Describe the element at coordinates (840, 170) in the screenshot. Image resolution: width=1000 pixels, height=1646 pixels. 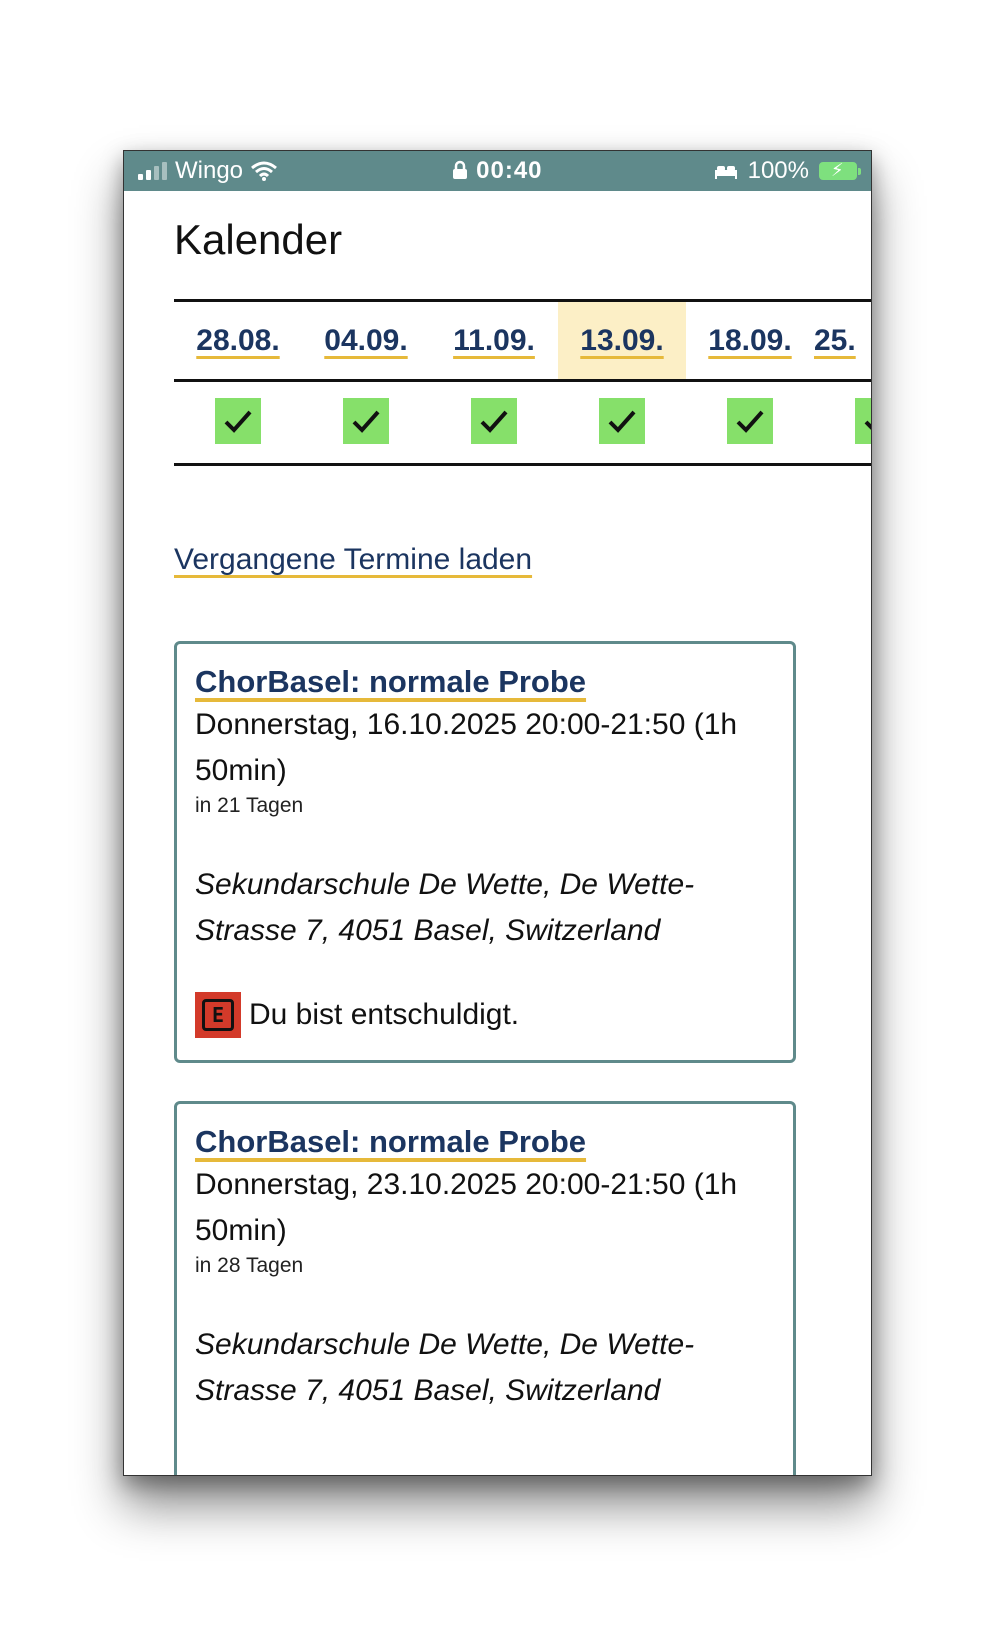
I see `battery-icon: ⚡` at that location.